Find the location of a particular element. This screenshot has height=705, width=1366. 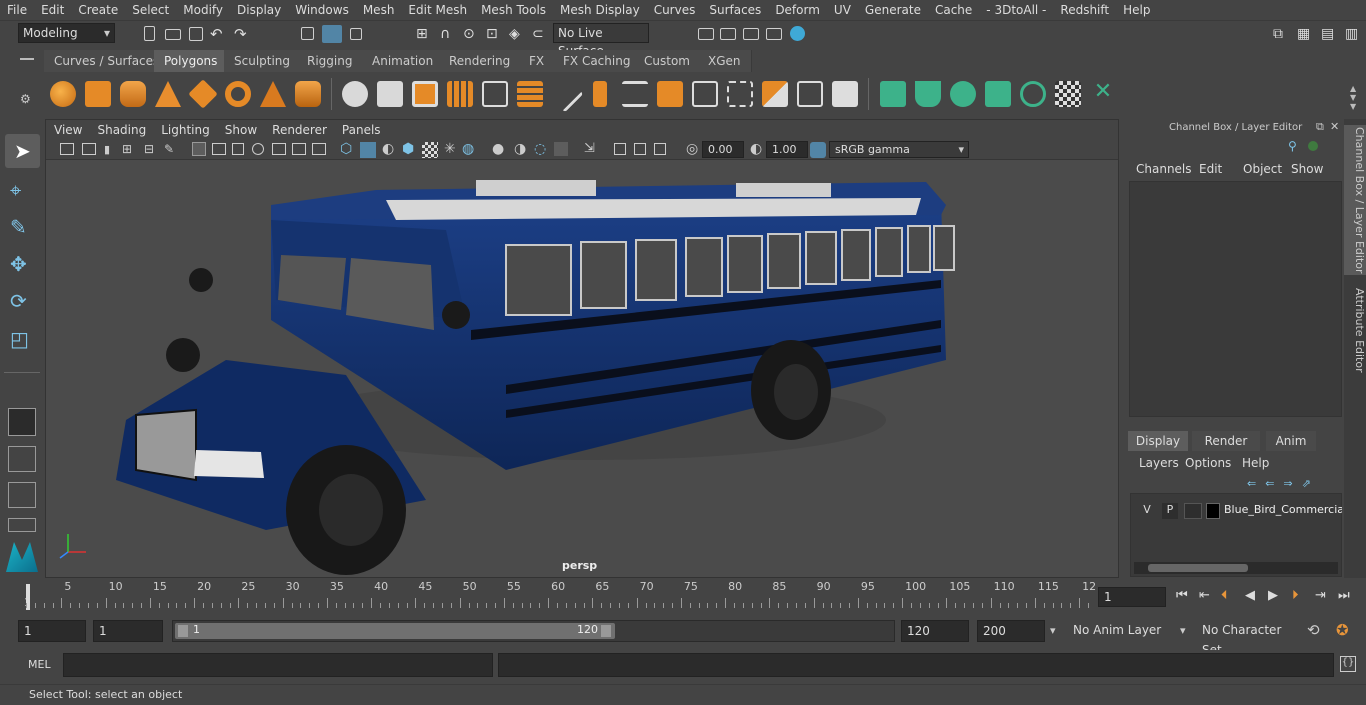

menu-surfaces: Surfaces is located at coordinates (735, 10).